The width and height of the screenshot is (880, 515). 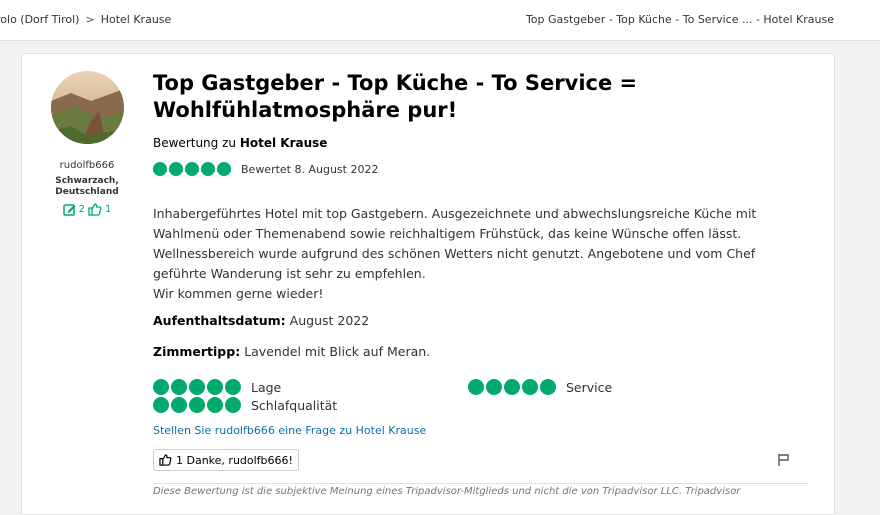 What do you see at coordinates (219, 320) in the screenshot?
I see `stay-date-label: Aufenthaltsdatum:` at bounding box center [219, 320].